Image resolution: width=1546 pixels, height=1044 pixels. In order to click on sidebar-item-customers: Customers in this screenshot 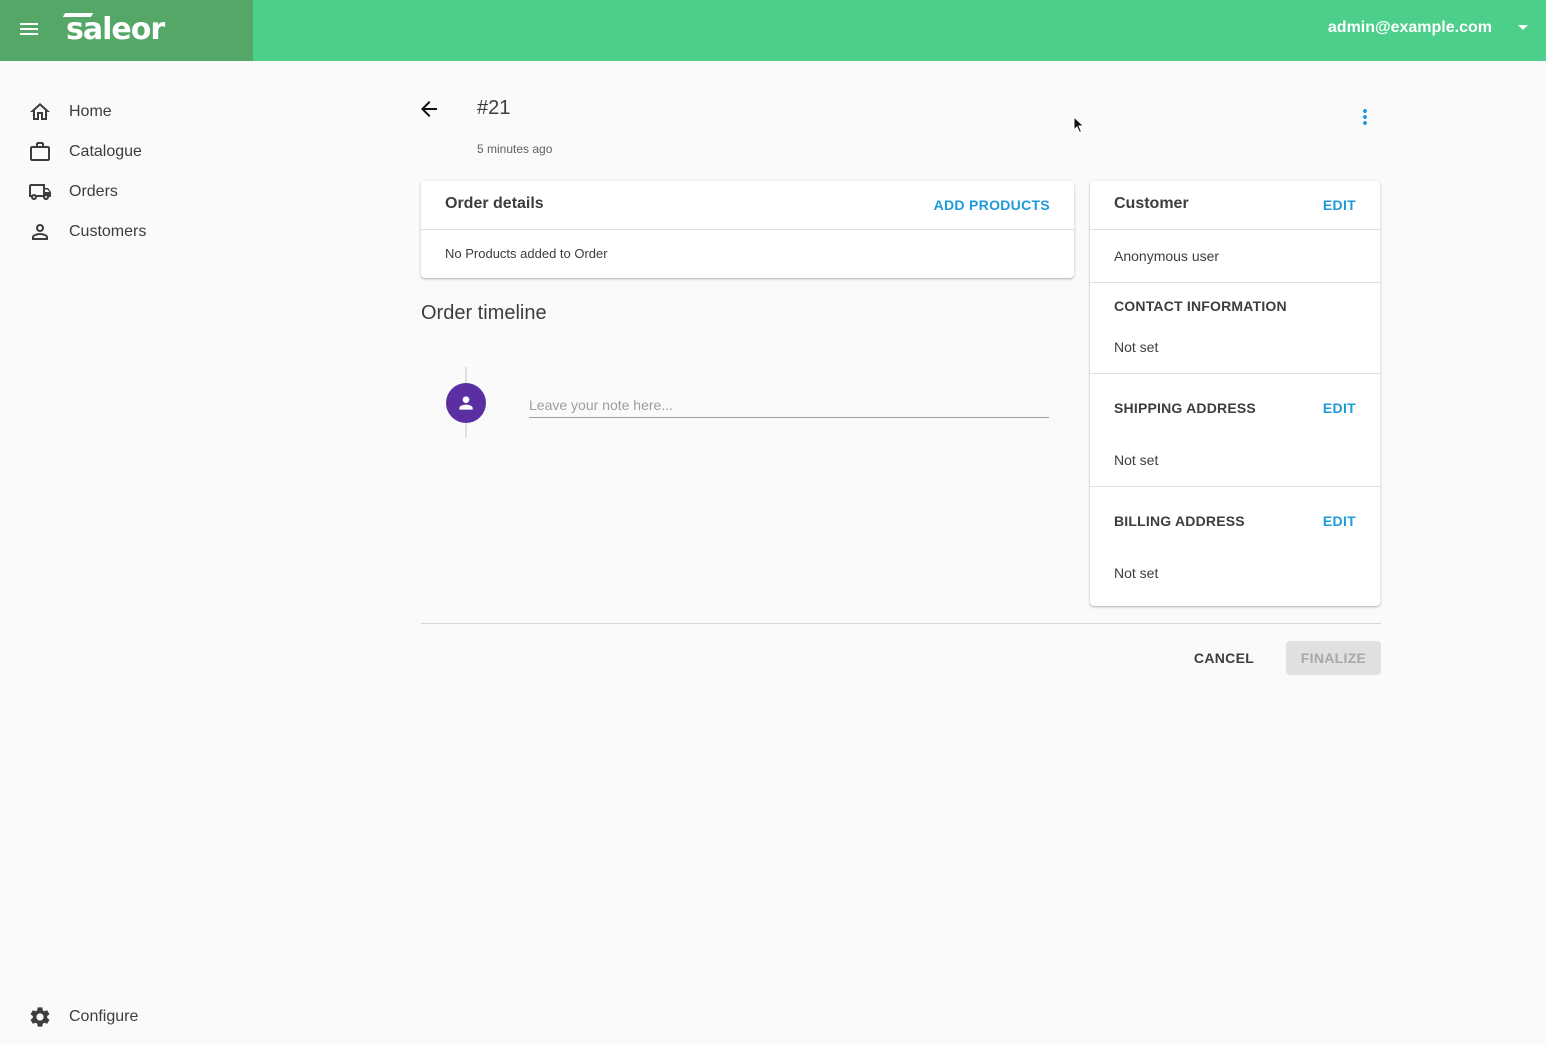, I will do `click(87, 232)`.